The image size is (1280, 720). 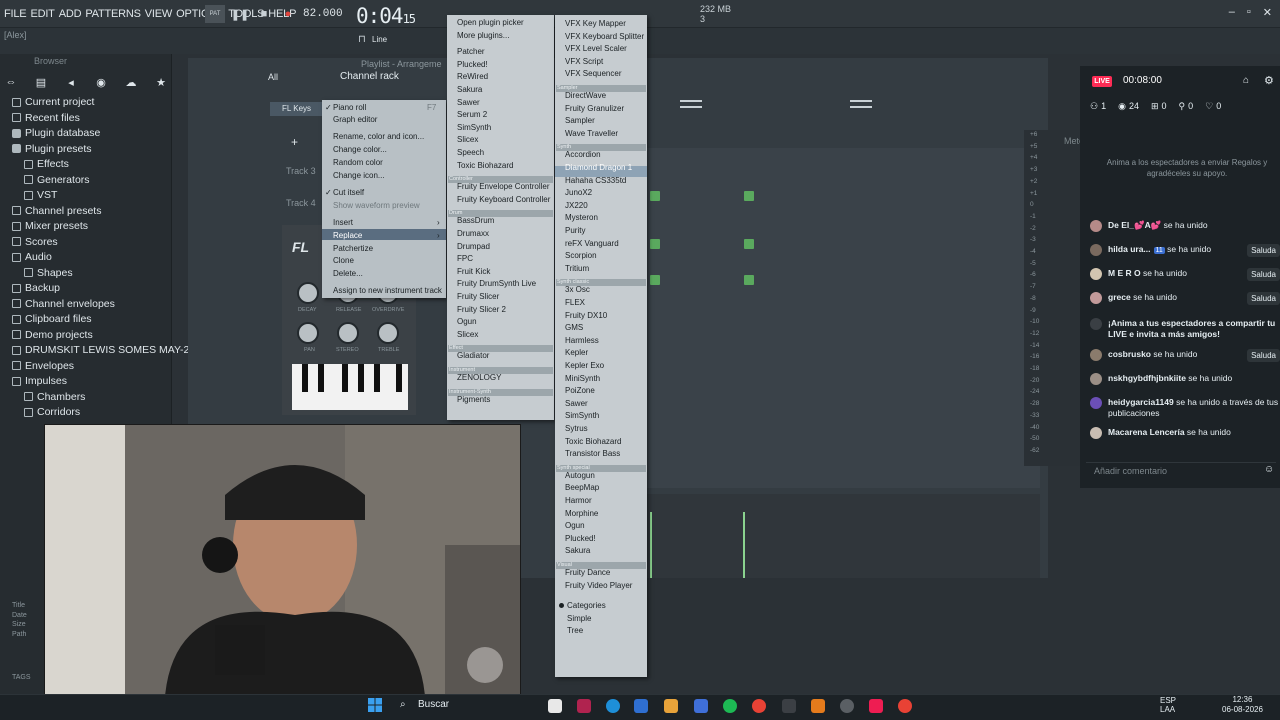 What do you see at coordinates (46, 118) in the screenshot?
I see `browser-item: Recent files` at bounding box center [46, 118].